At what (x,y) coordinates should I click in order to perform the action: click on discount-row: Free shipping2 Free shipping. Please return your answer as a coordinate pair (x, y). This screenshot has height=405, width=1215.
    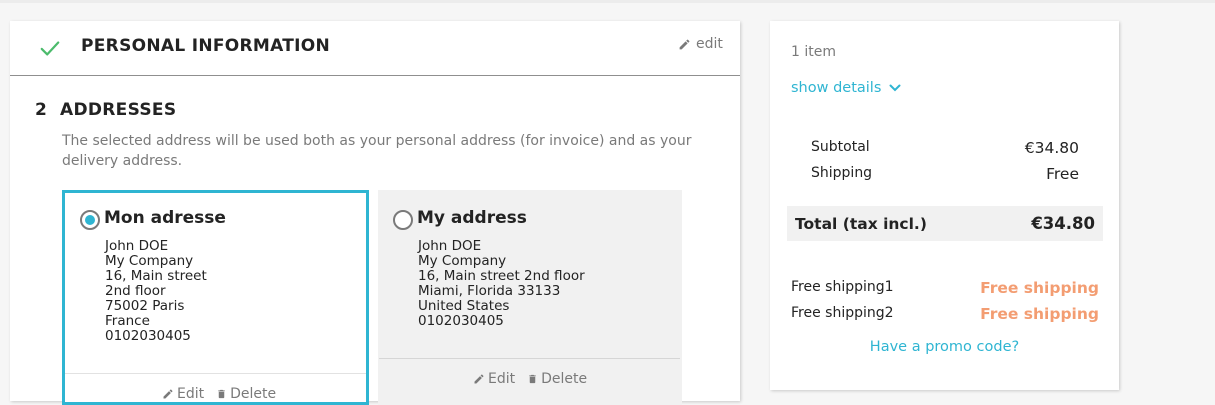
    Looking at the image, I should click on (945, 314).